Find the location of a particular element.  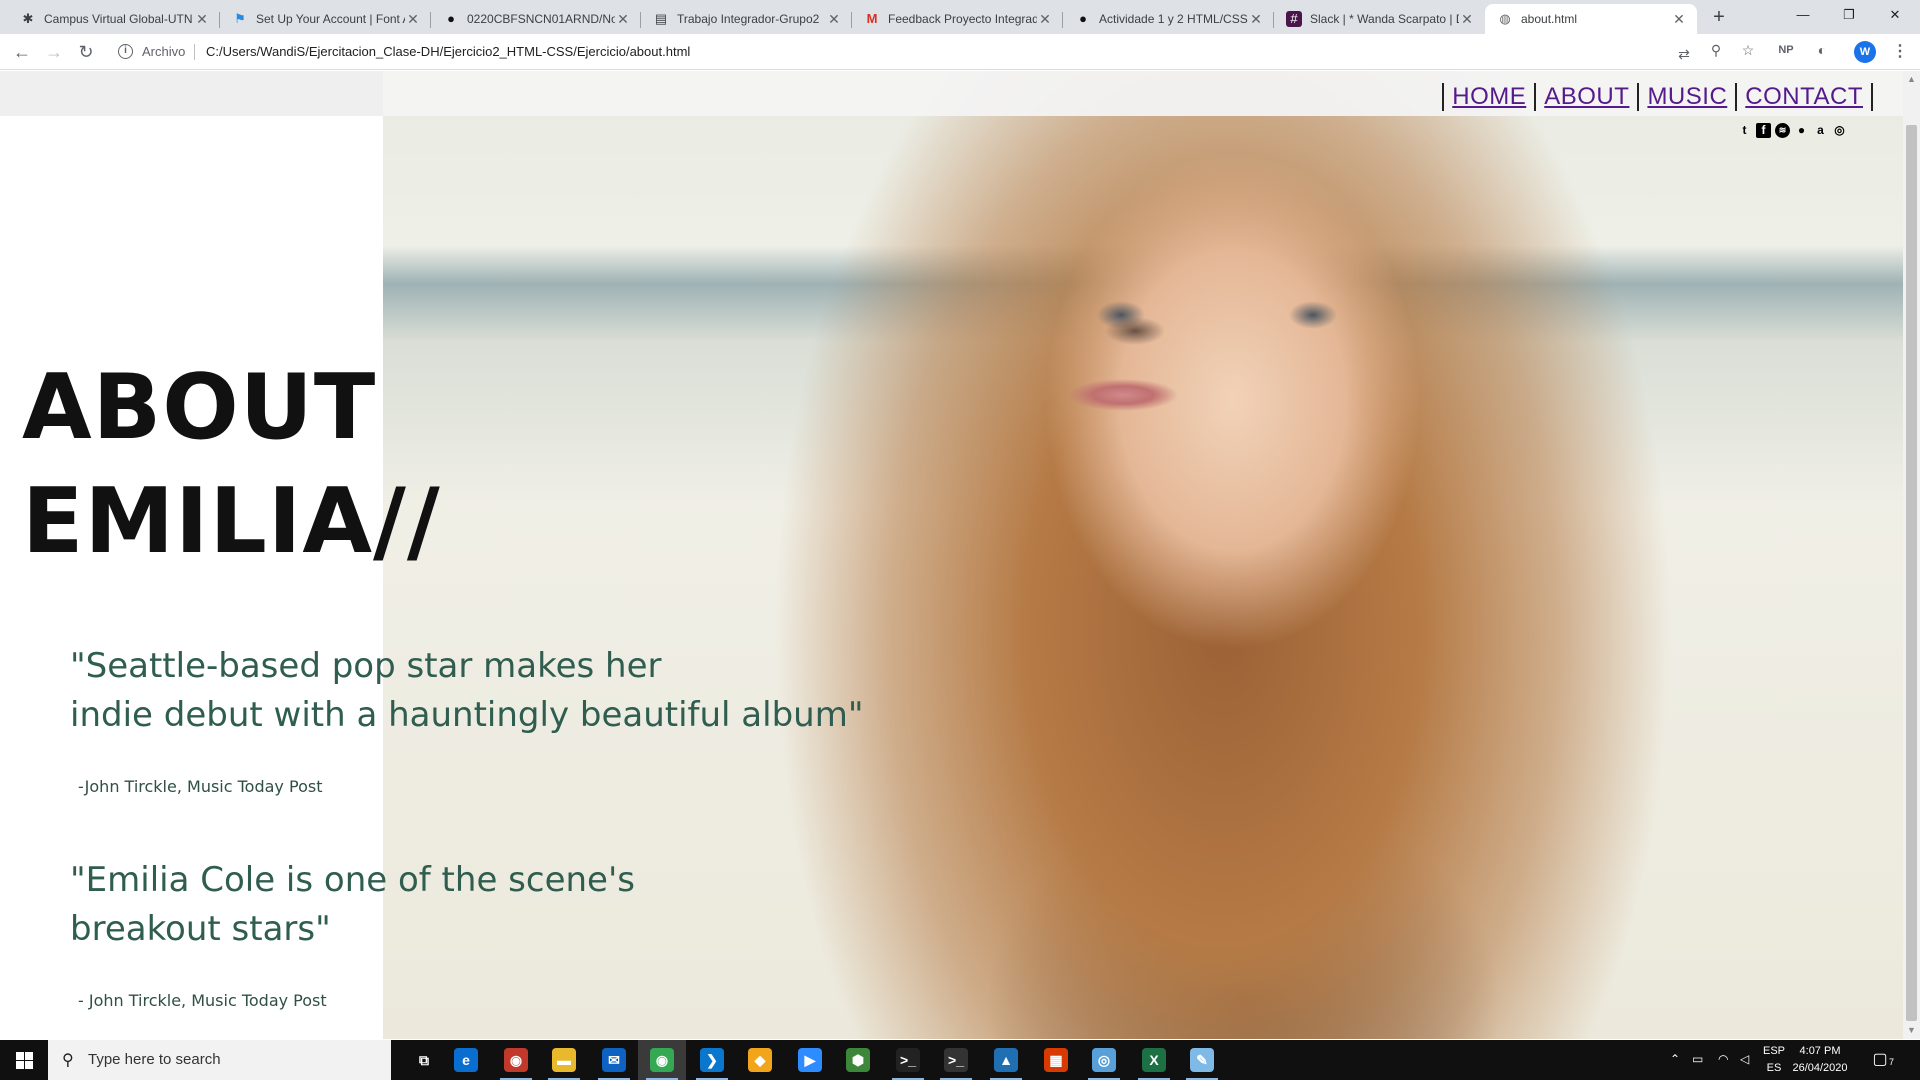

back-button: ← is located at coordinates (22, 52).